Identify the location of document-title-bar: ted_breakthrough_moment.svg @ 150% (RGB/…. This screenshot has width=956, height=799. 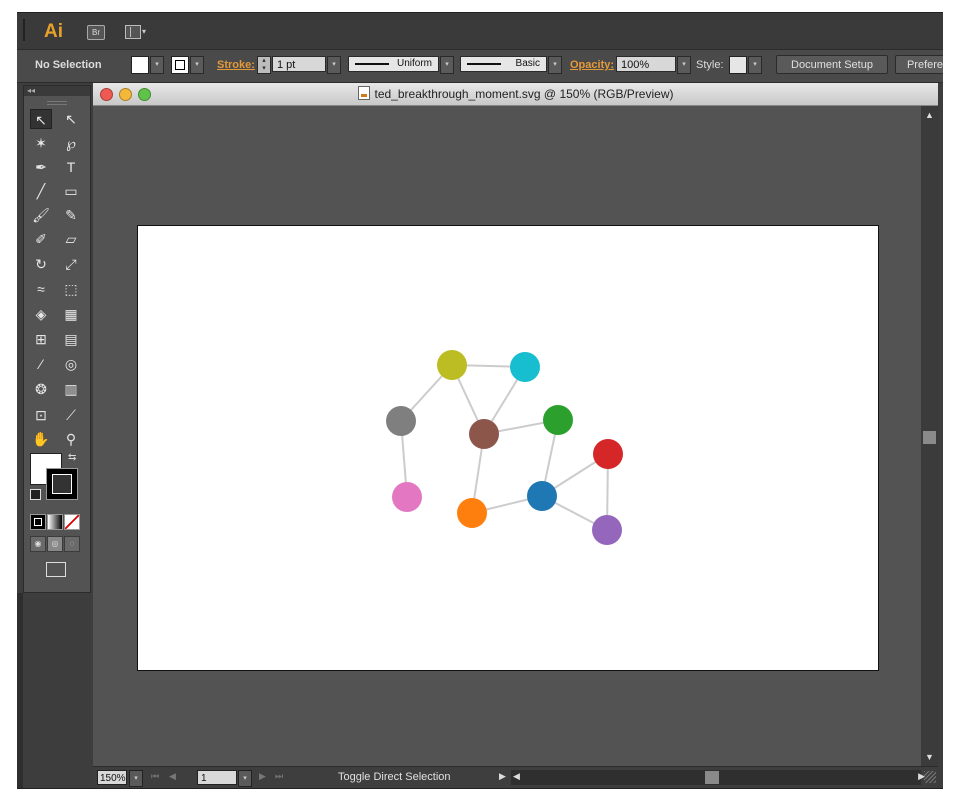
(515, 94).